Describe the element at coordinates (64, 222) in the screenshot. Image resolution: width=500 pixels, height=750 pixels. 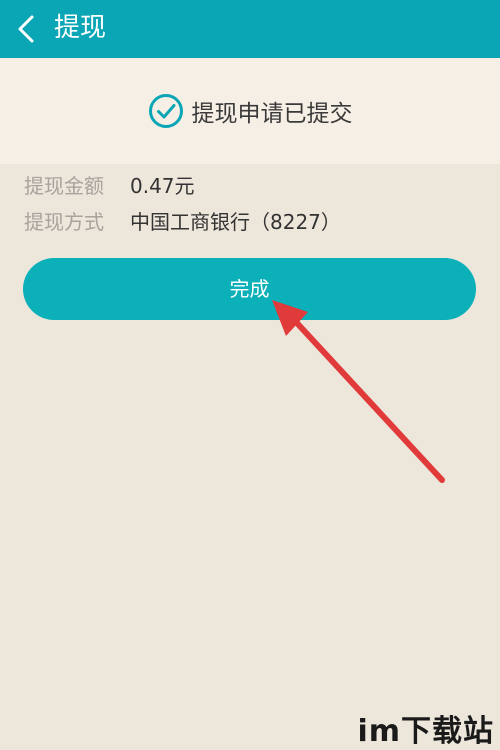
I see `method-label: 提现方式` at that location.